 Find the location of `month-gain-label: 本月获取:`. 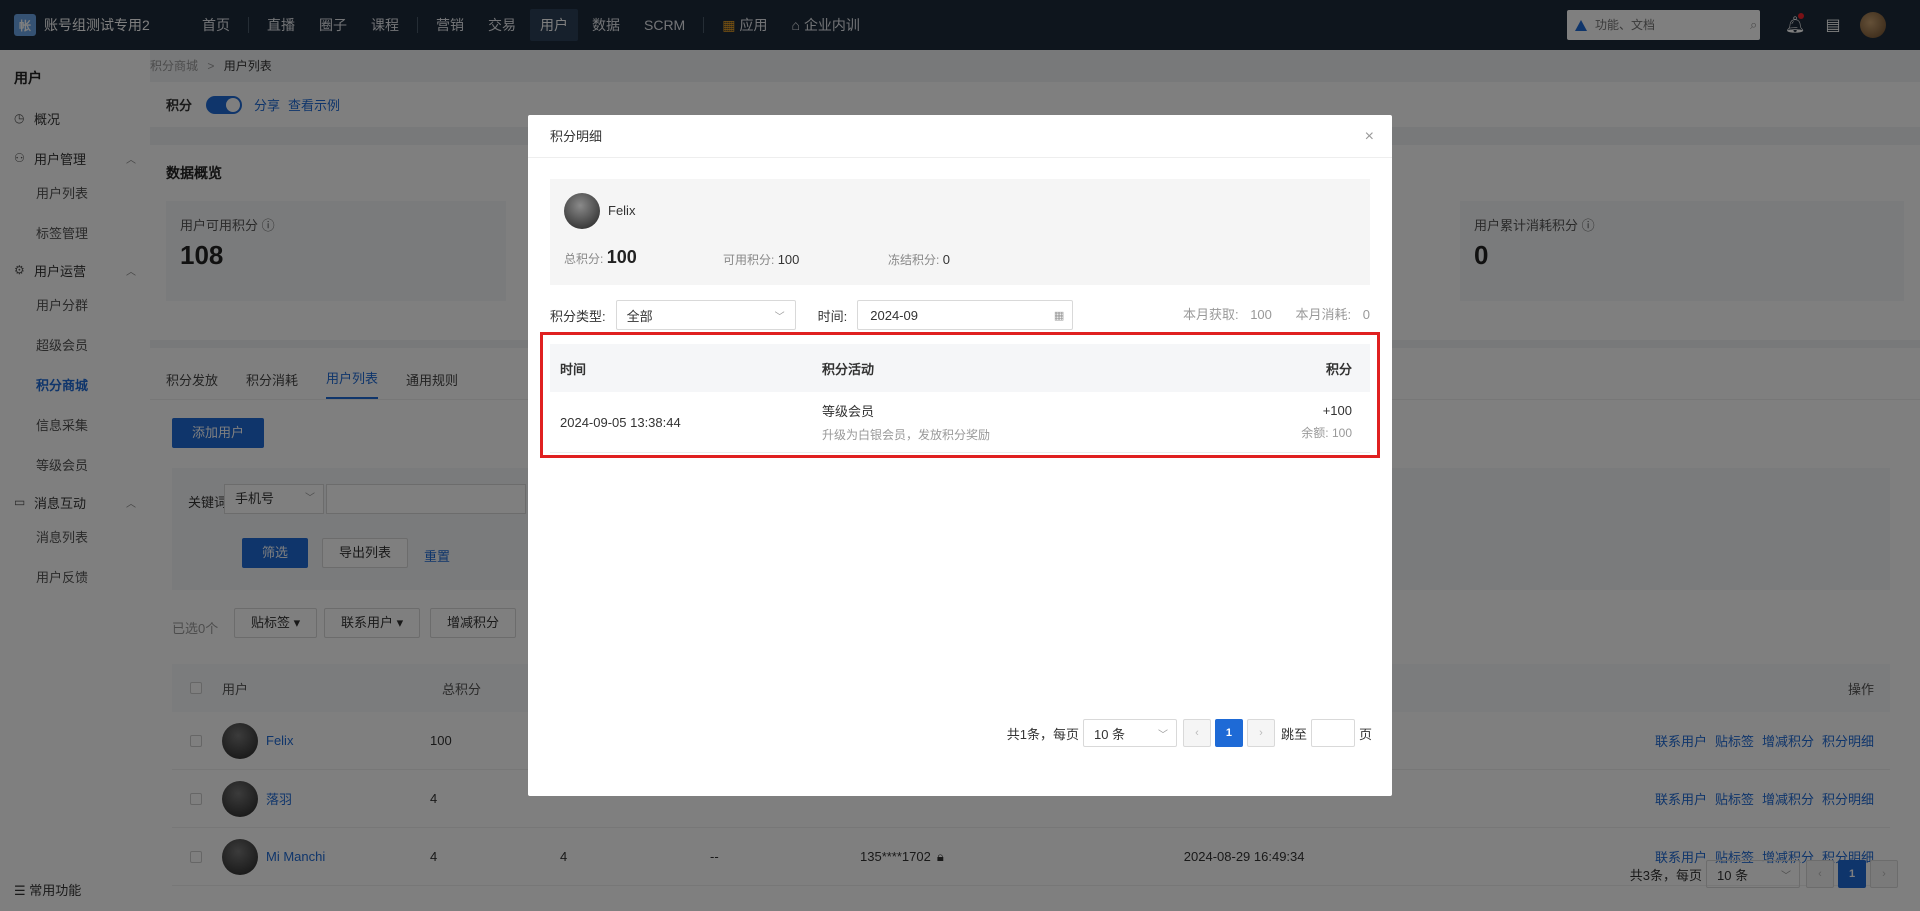

month-gain-label: 本月获取: is located at coordinates (1210, 314).